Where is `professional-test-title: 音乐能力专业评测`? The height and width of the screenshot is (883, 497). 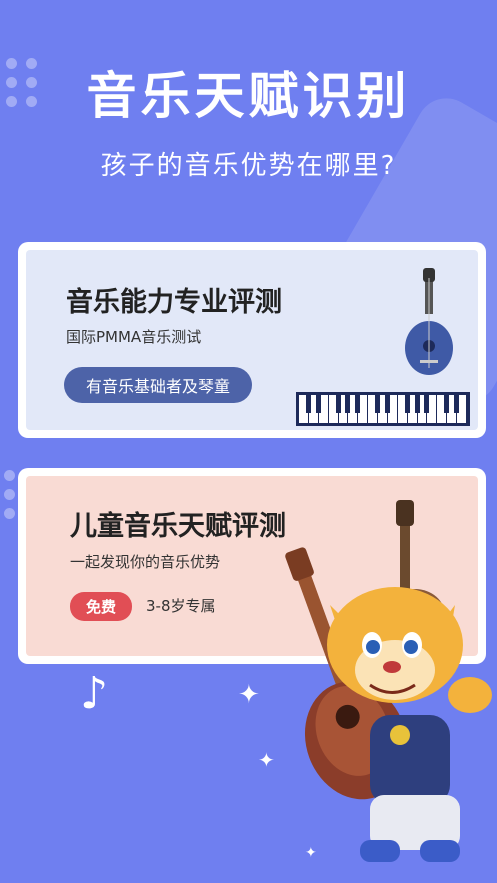 professional-test-title: 音乐能力专业评测 is located at coordinates (174, 302).